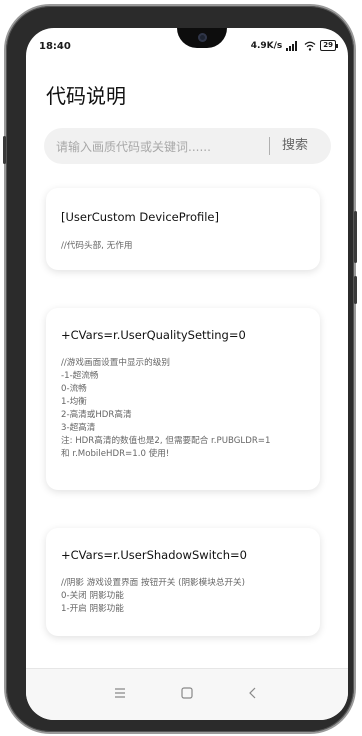  What do you see at coordinates (120, 693) in the screenshot?
I see `menu-icon` at bounding box center [120, 693].